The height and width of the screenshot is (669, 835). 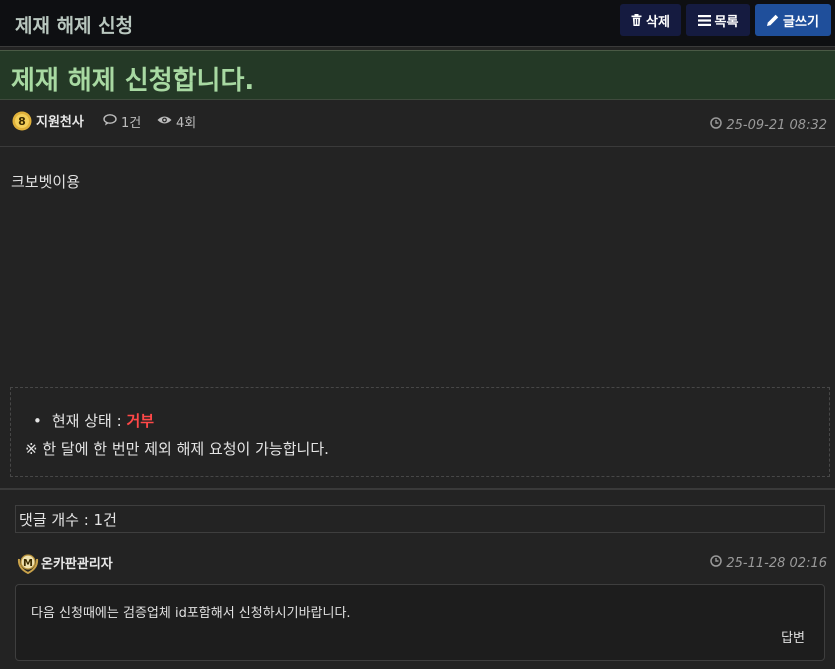 I want to click on comment-date-value: 25-11-28 02:16, so click(x=776, y=563).